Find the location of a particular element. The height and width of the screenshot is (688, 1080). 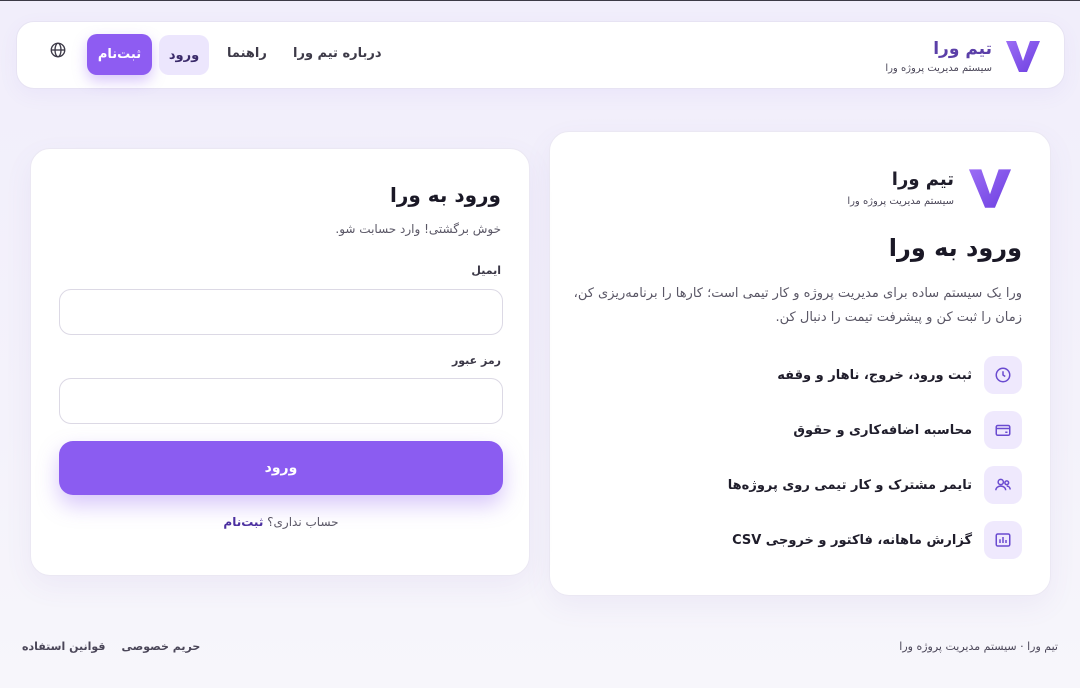

signup-prompt: حساب نداری؟ ثبت‌نام is located at coordinates (281, 522).